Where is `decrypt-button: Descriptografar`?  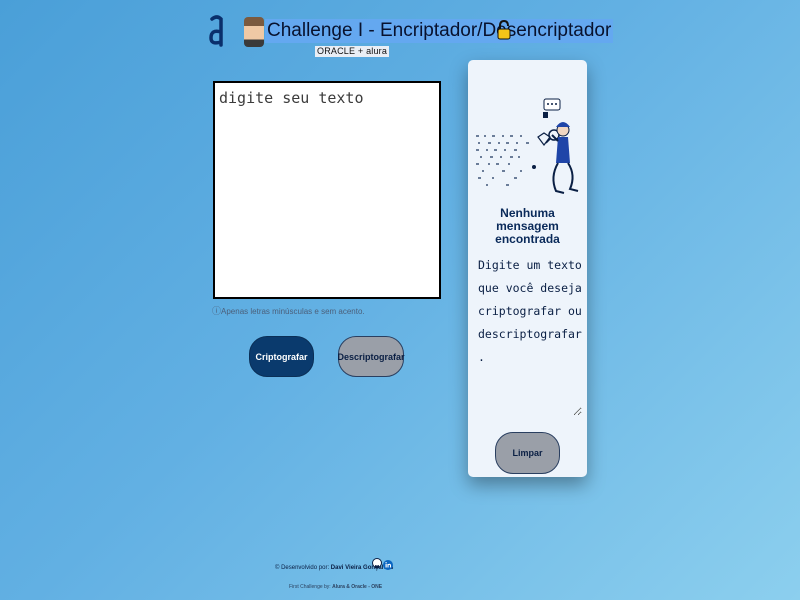
decrypt-button: Descriptografar is located at coordinates (371, 356).